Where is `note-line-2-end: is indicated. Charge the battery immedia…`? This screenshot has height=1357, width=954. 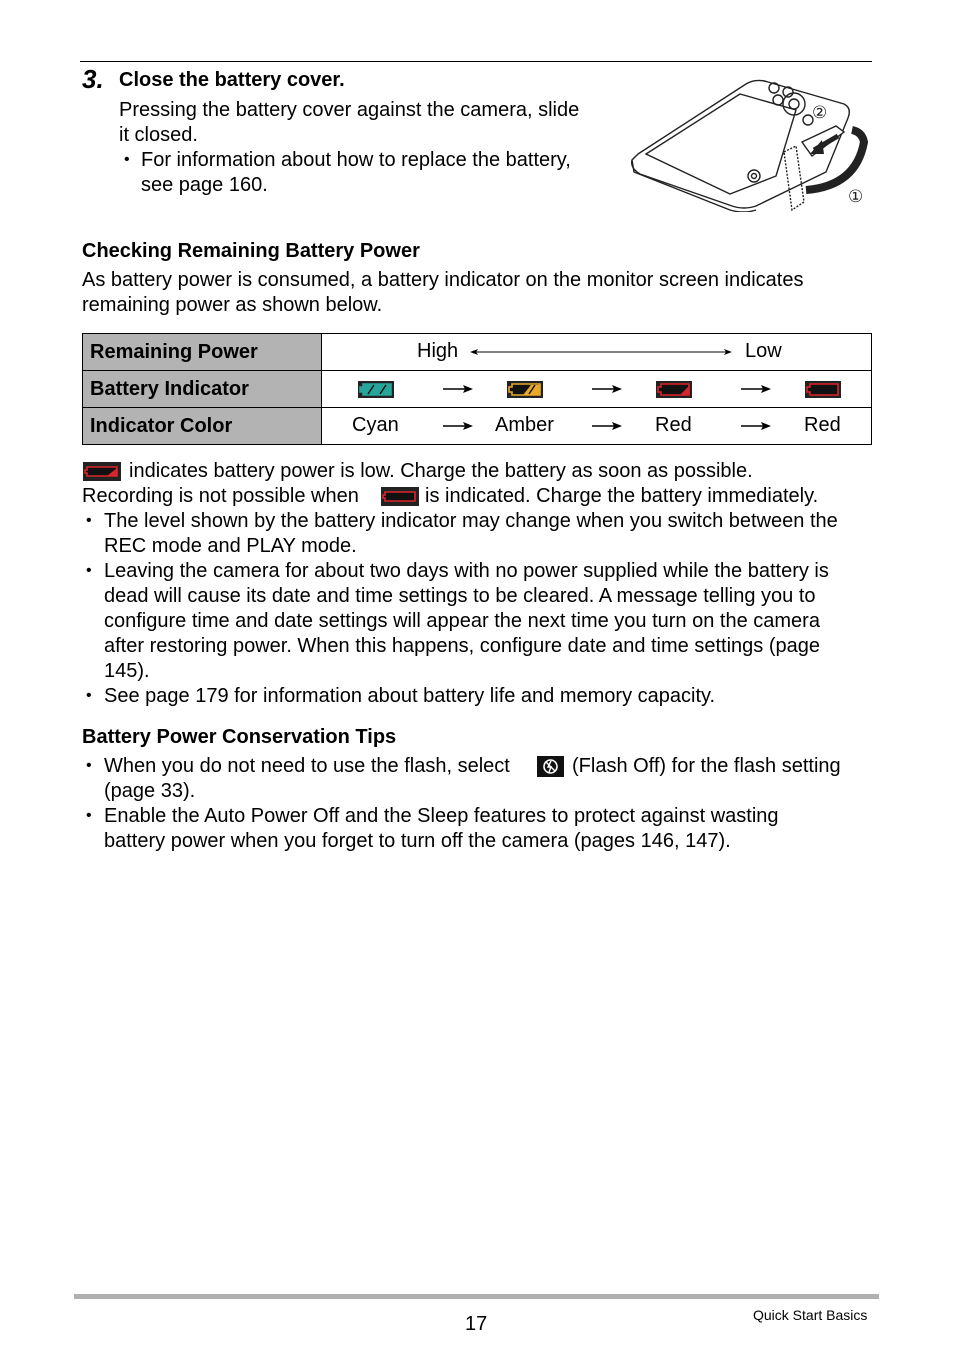
note-line-2-end: is indicated. Charge the battery immedia… is located at coordinates (622, 496).